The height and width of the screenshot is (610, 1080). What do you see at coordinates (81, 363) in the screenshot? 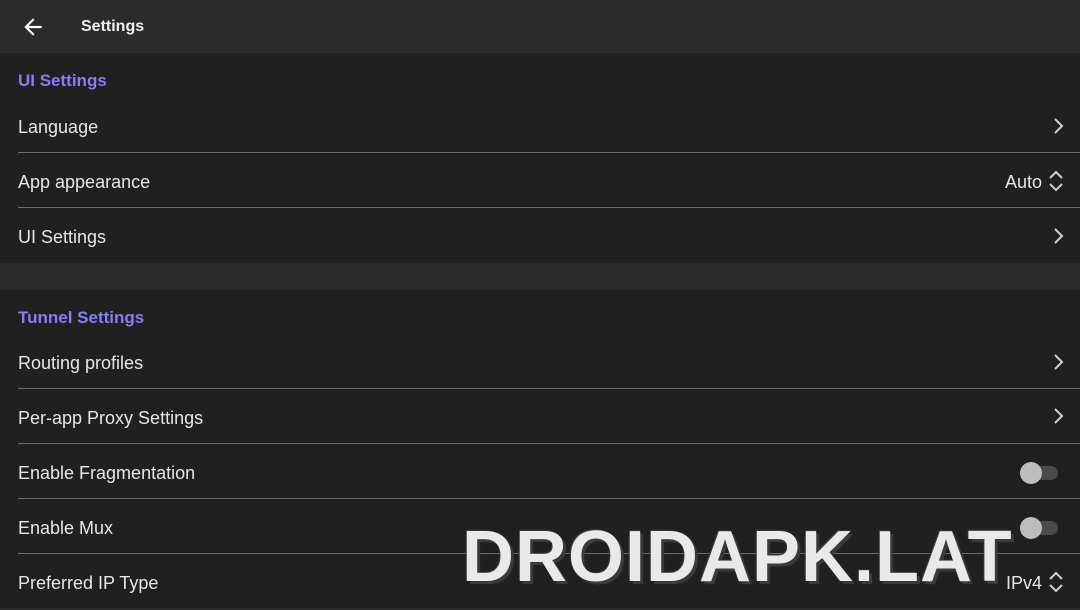
I see `routing-profiles-label: Routing profiles` at bounding box center [81, 363].